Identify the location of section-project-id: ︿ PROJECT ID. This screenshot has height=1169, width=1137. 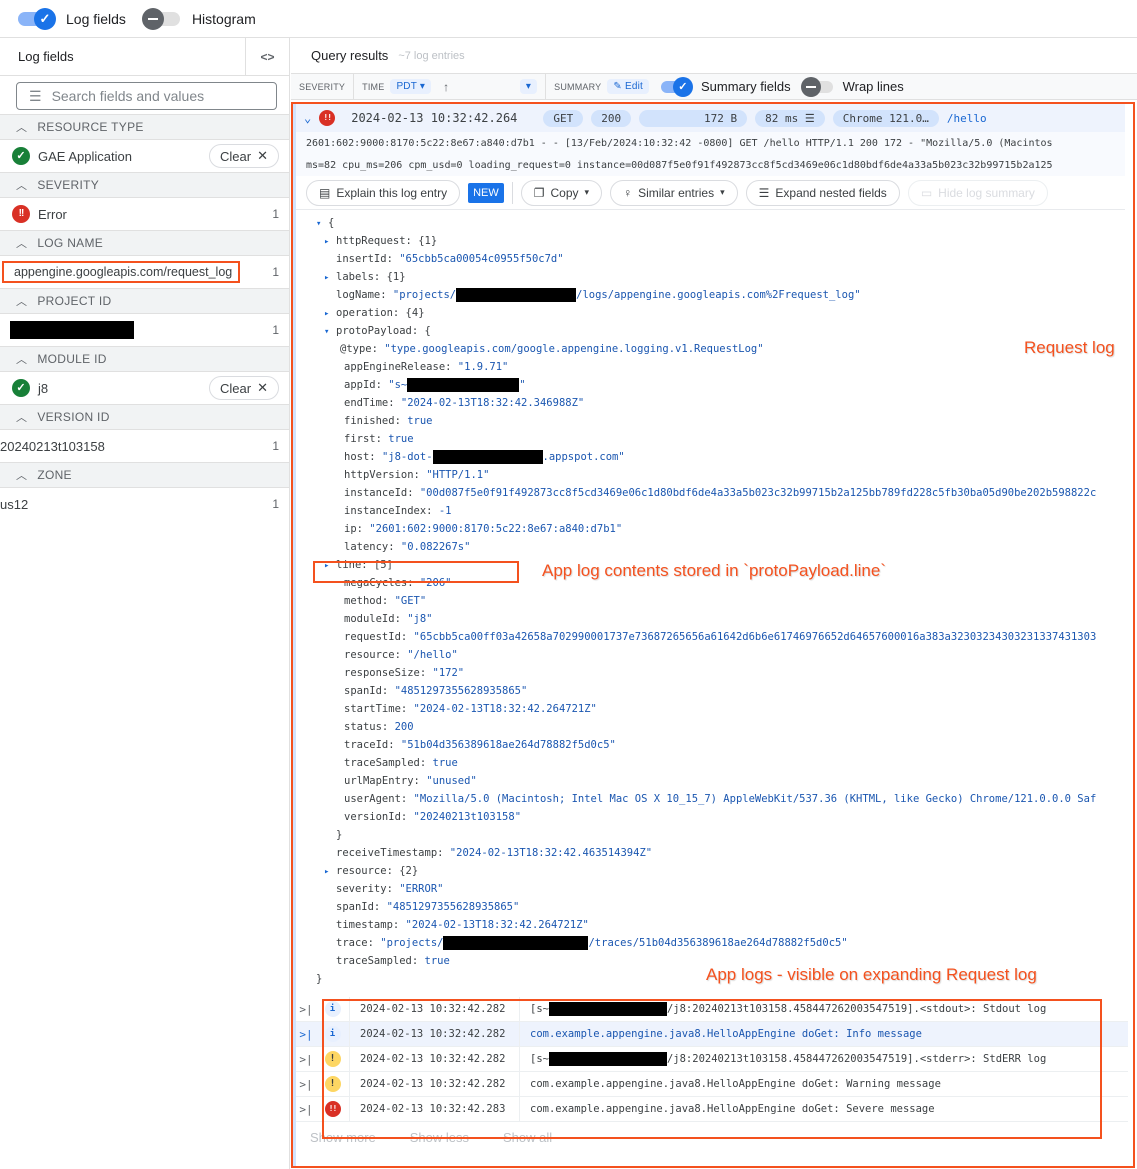
(144, 301).